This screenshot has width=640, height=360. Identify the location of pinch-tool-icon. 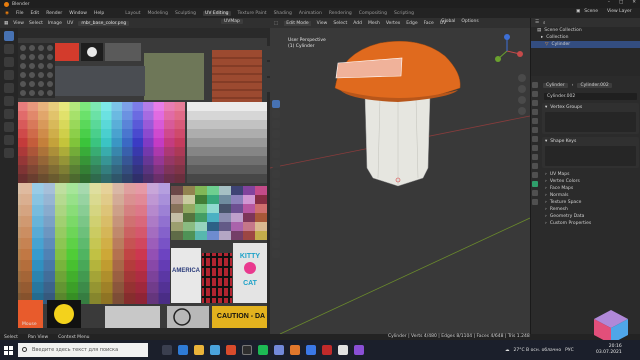
(9, 153).